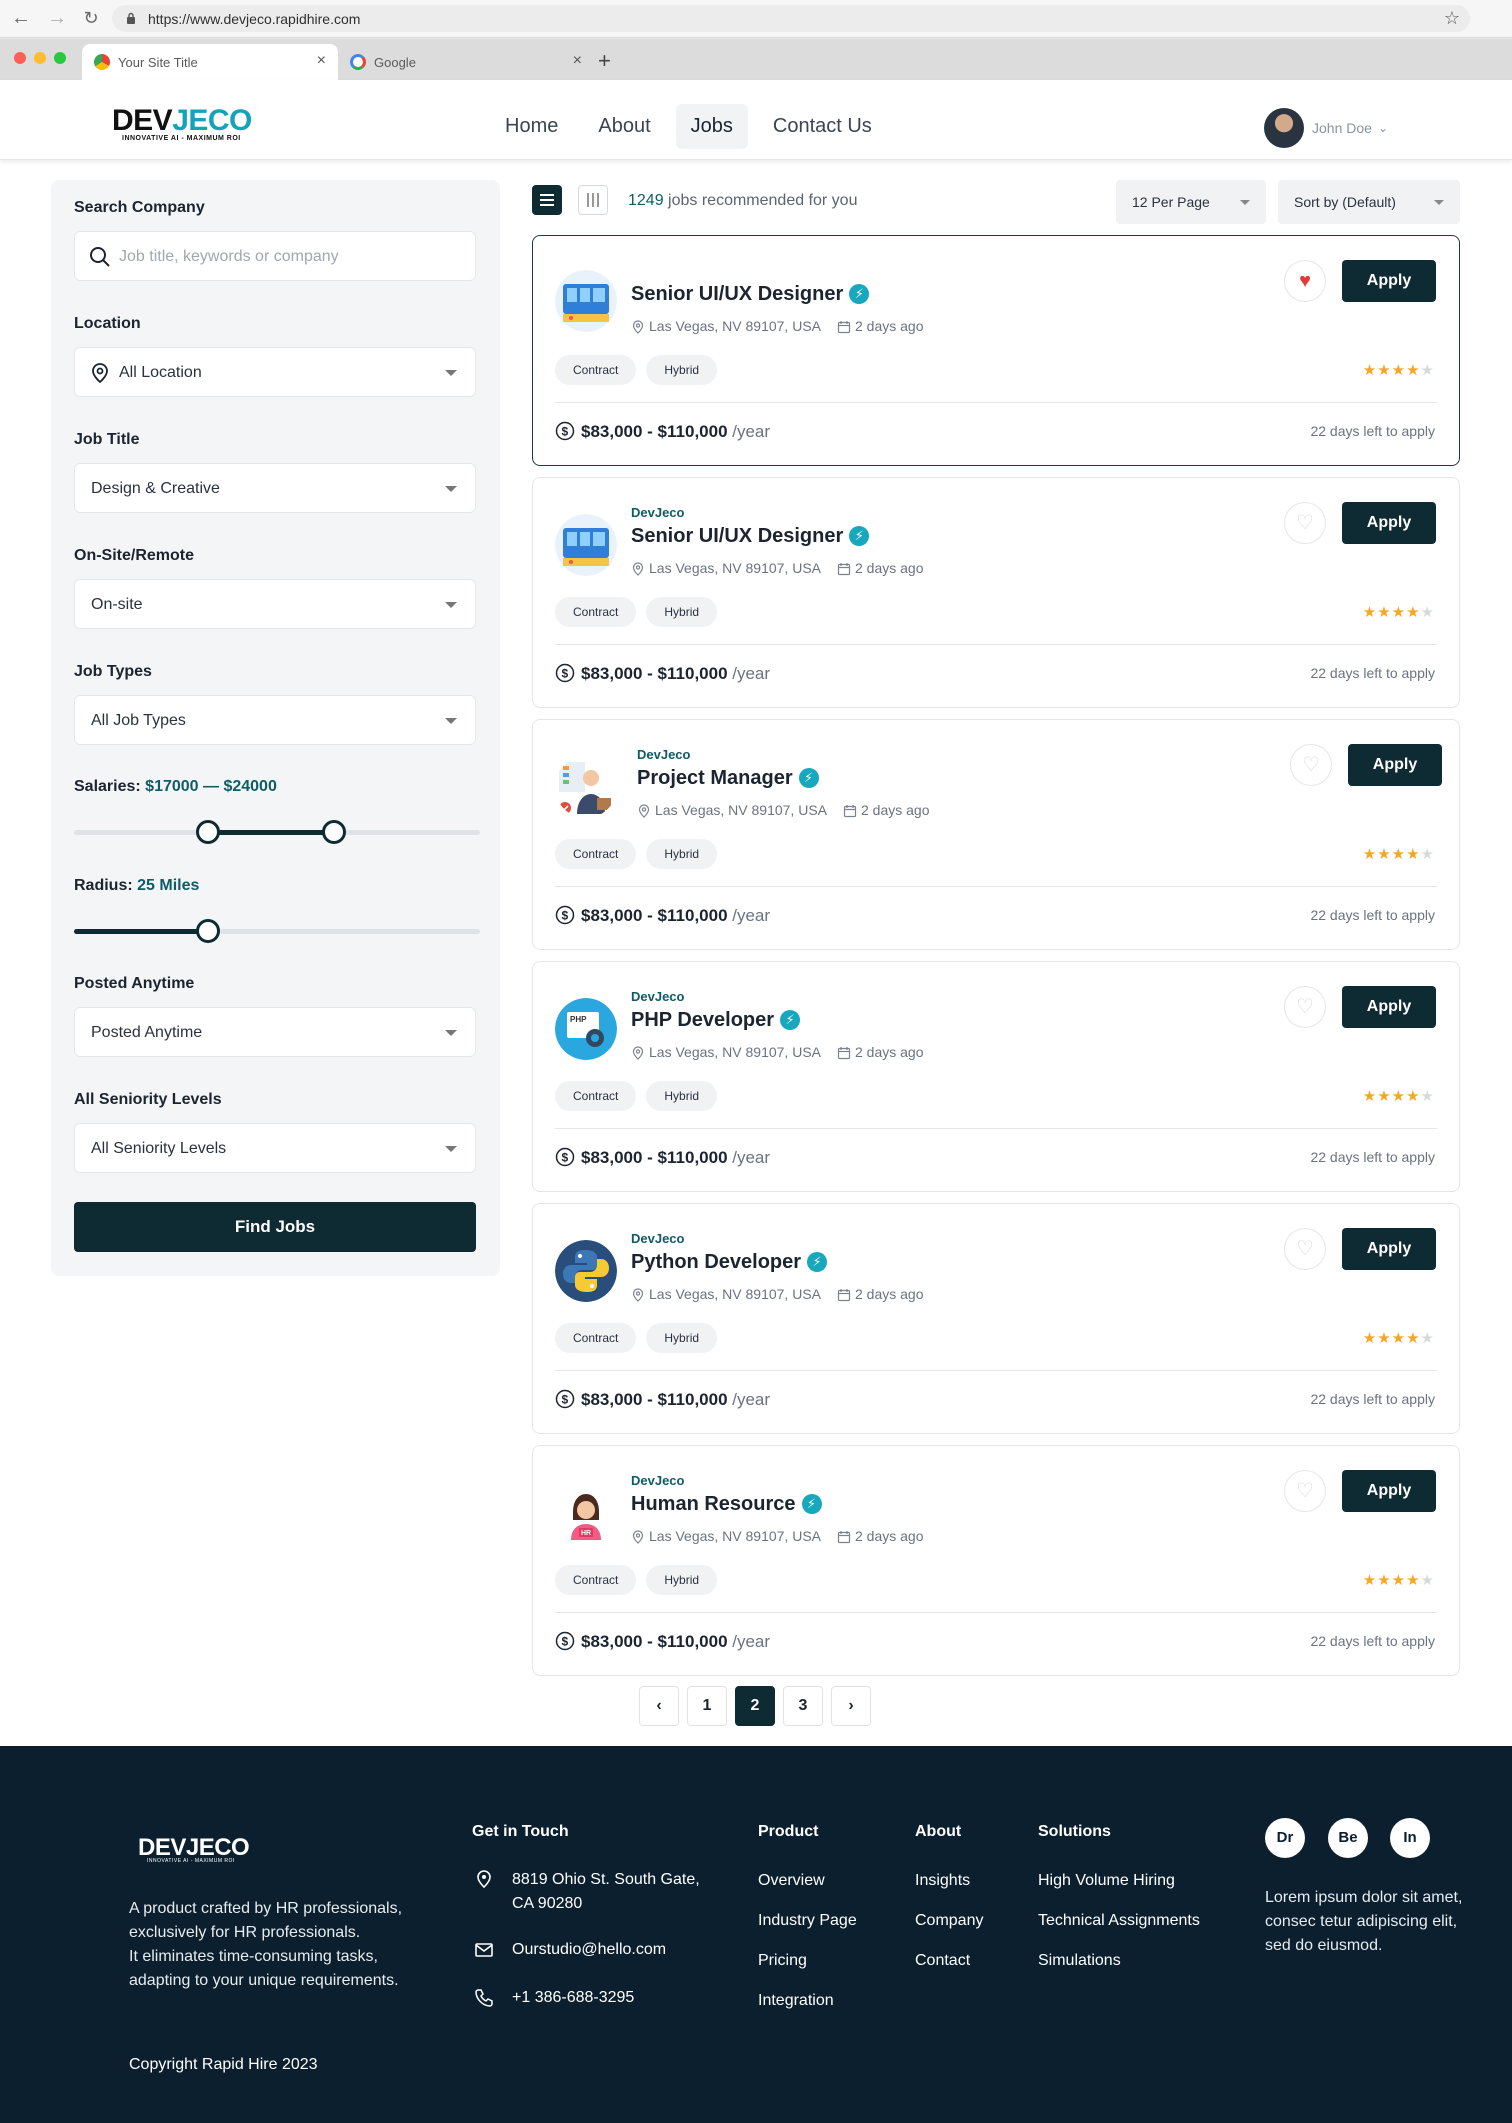 Image resolution: width=1512 pixels, height=2123 pixels. Describe the element at coordinates (275, 1148) in the screenshot. I see `seniority-select: All Seniority Levels` at that location.